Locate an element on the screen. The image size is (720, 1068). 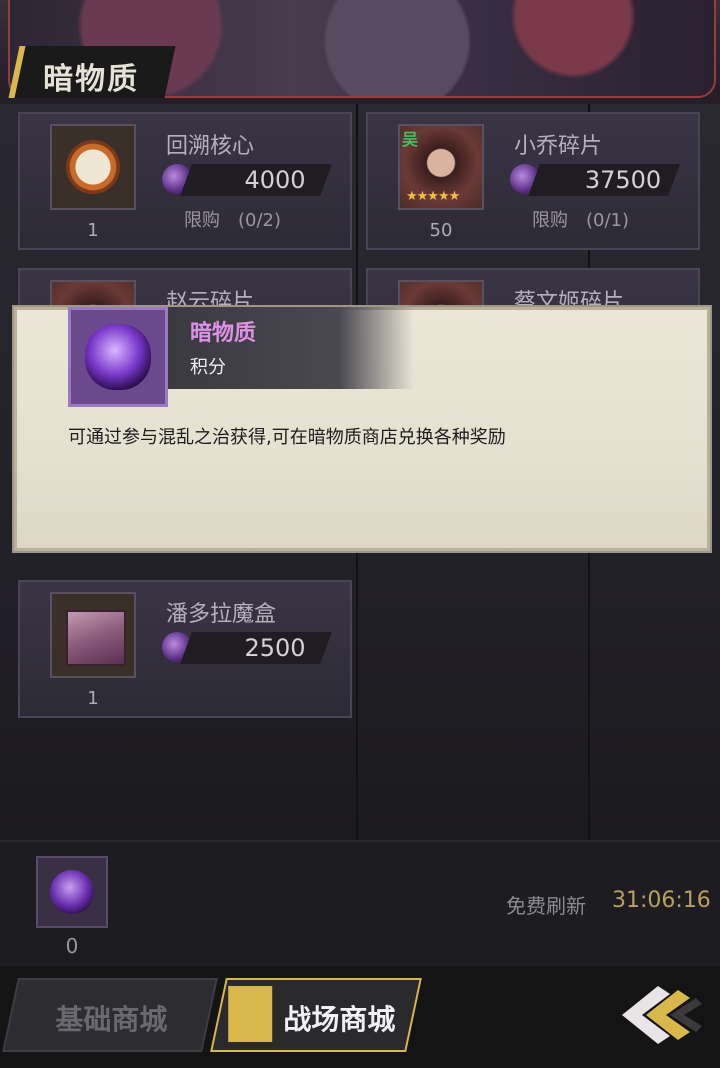
shop-item-card: 吴 ★★★★★ 小乔碎片 37500 限购 (0/1) 50 is located at coordinates (533, 181).